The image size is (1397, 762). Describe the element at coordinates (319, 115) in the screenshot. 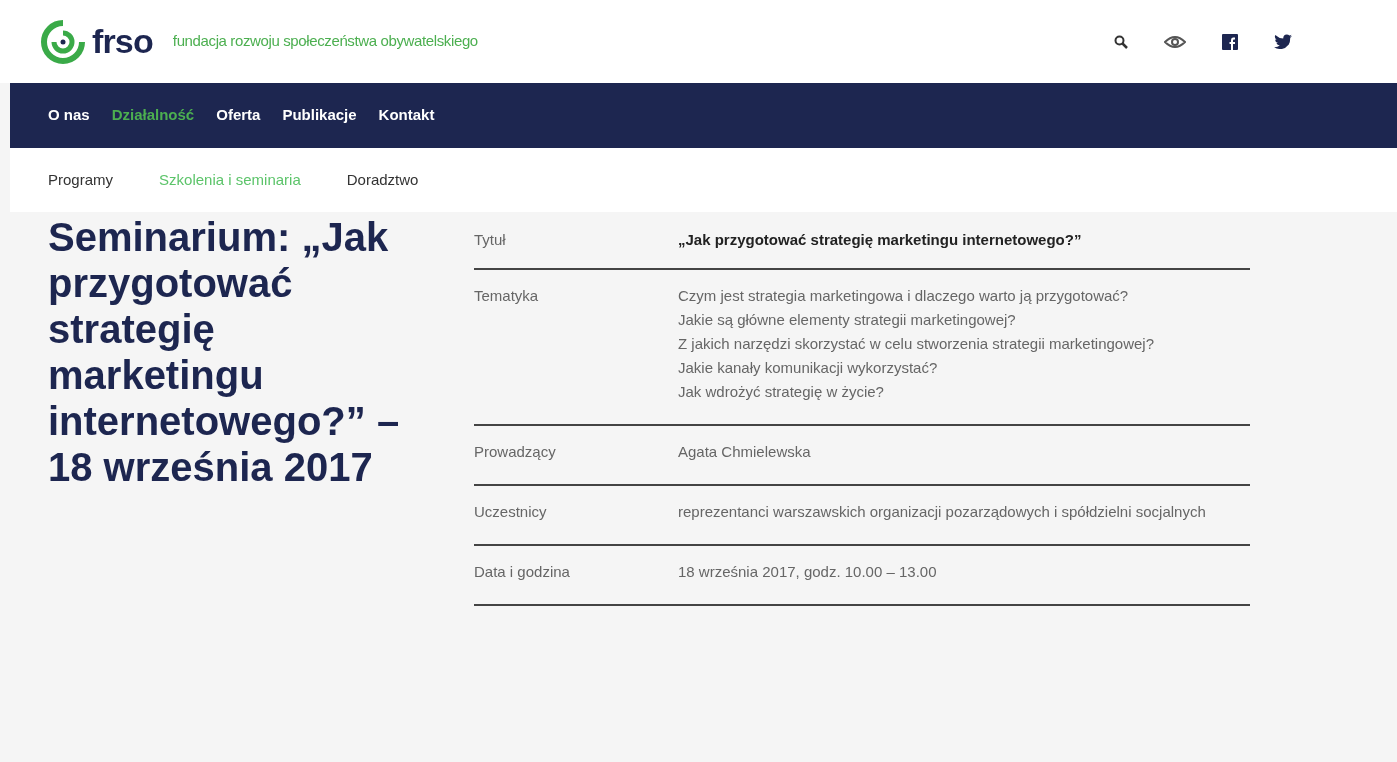

I see `nav-link: Publikacje` at that location.